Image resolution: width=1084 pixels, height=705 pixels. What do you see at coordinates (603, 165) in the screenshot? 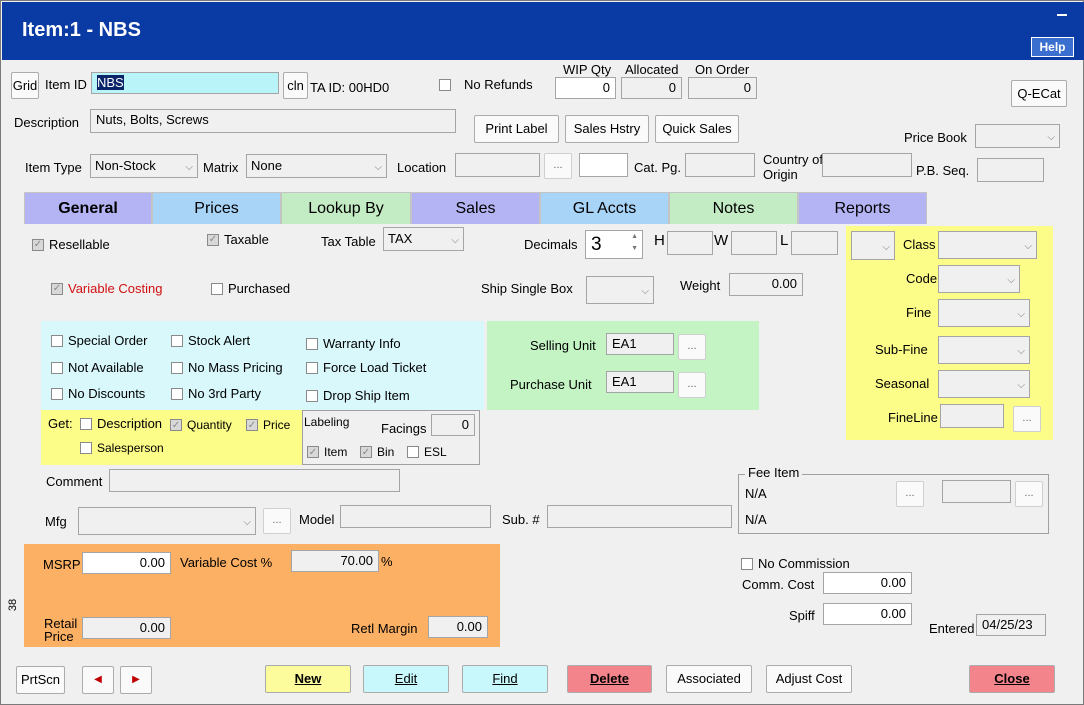
I see `location-extra-input` at bounding box center [603, 165].